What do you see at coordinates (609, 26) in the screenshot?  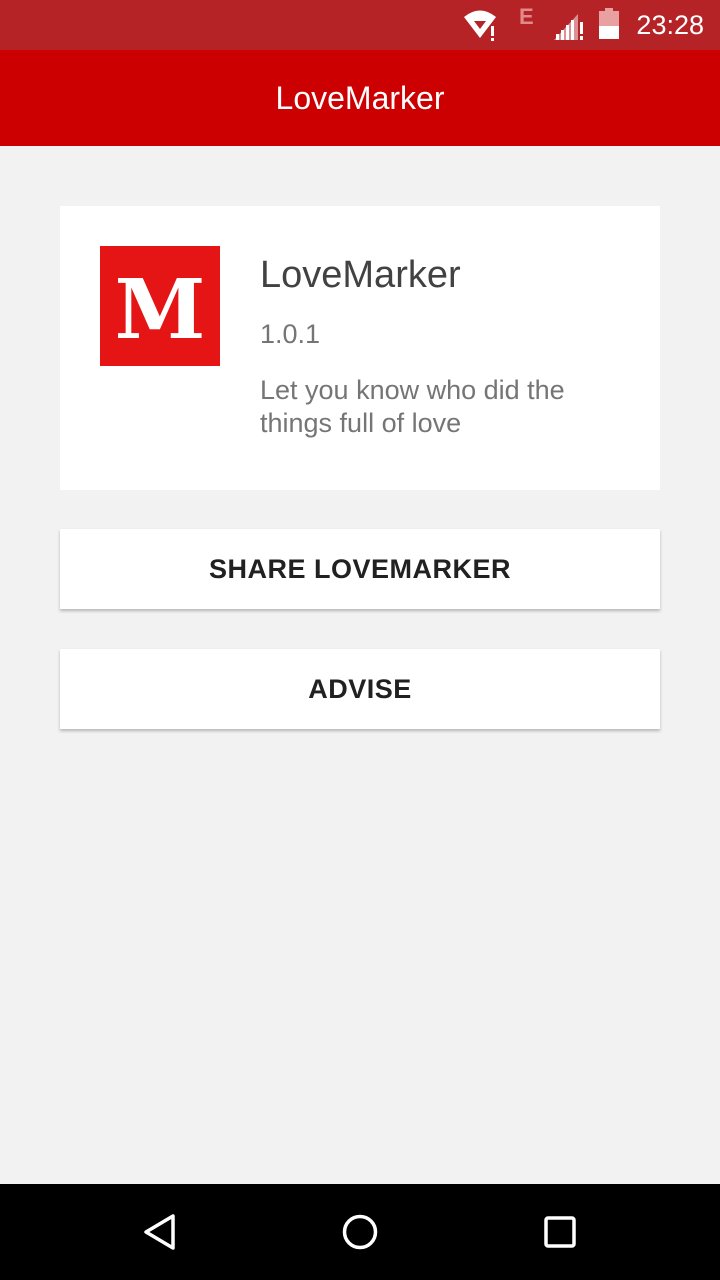 I see `battery-icon` at bounding box center [609, 26].